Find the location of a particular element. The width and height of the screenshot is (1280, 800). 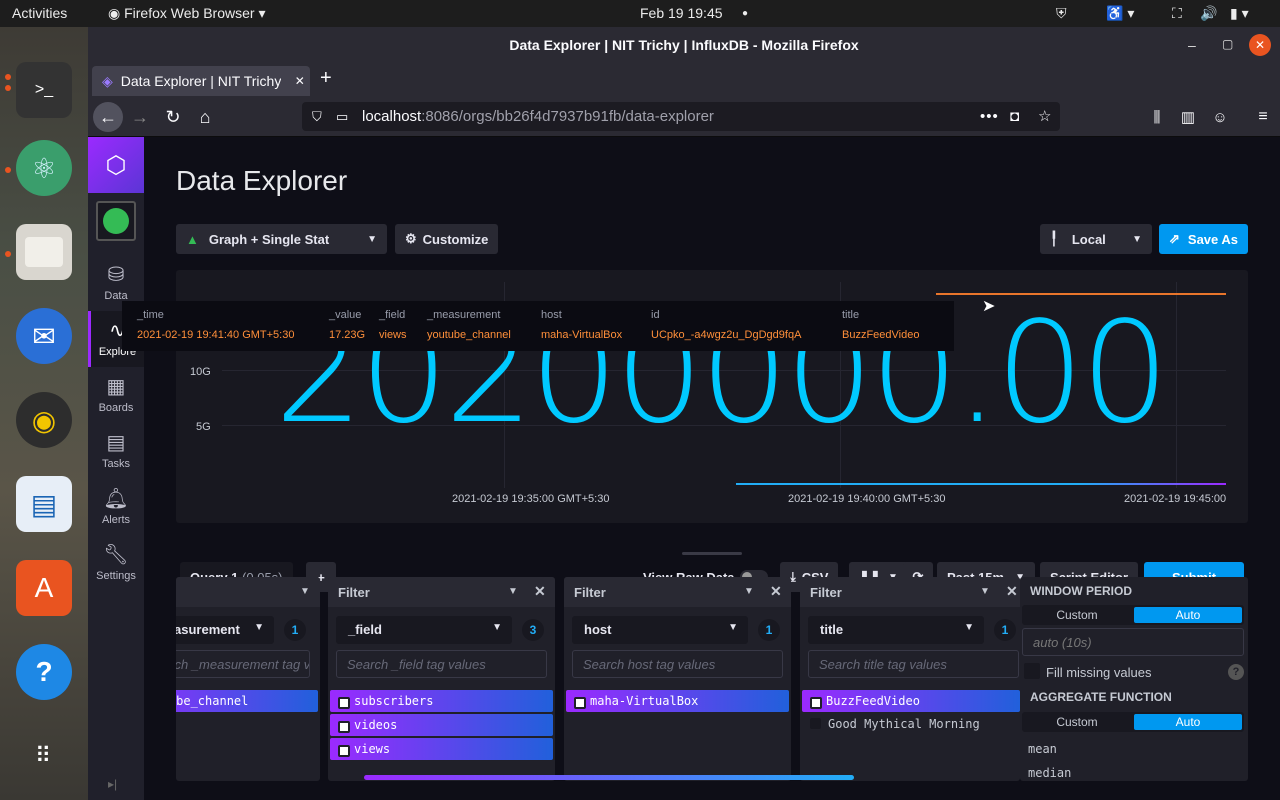

function-item-median: median is located at coordinates (1049, 773).